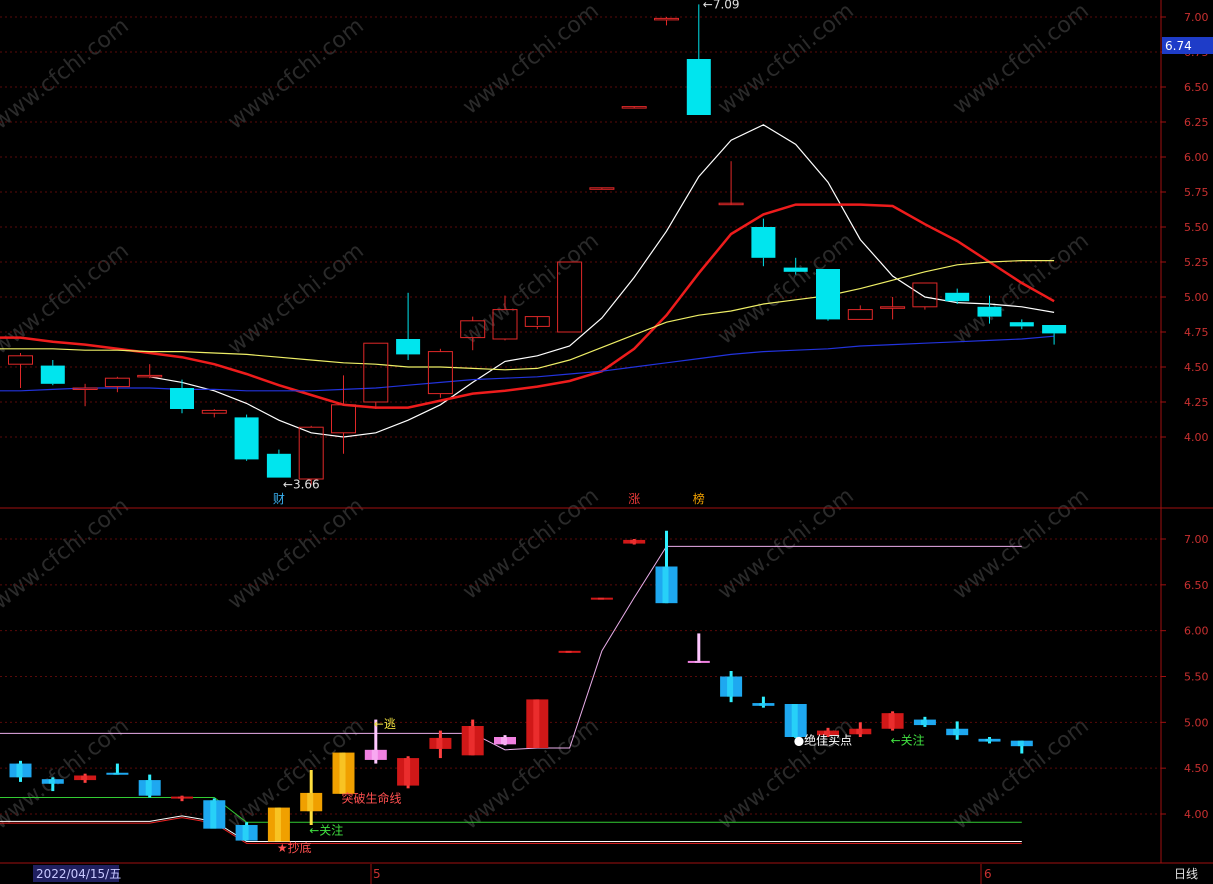  What do you see at coordinates (301, 485) in the screenshot?
I see `price-extreme-label: ←3.66` at bounding box center [301, 485].